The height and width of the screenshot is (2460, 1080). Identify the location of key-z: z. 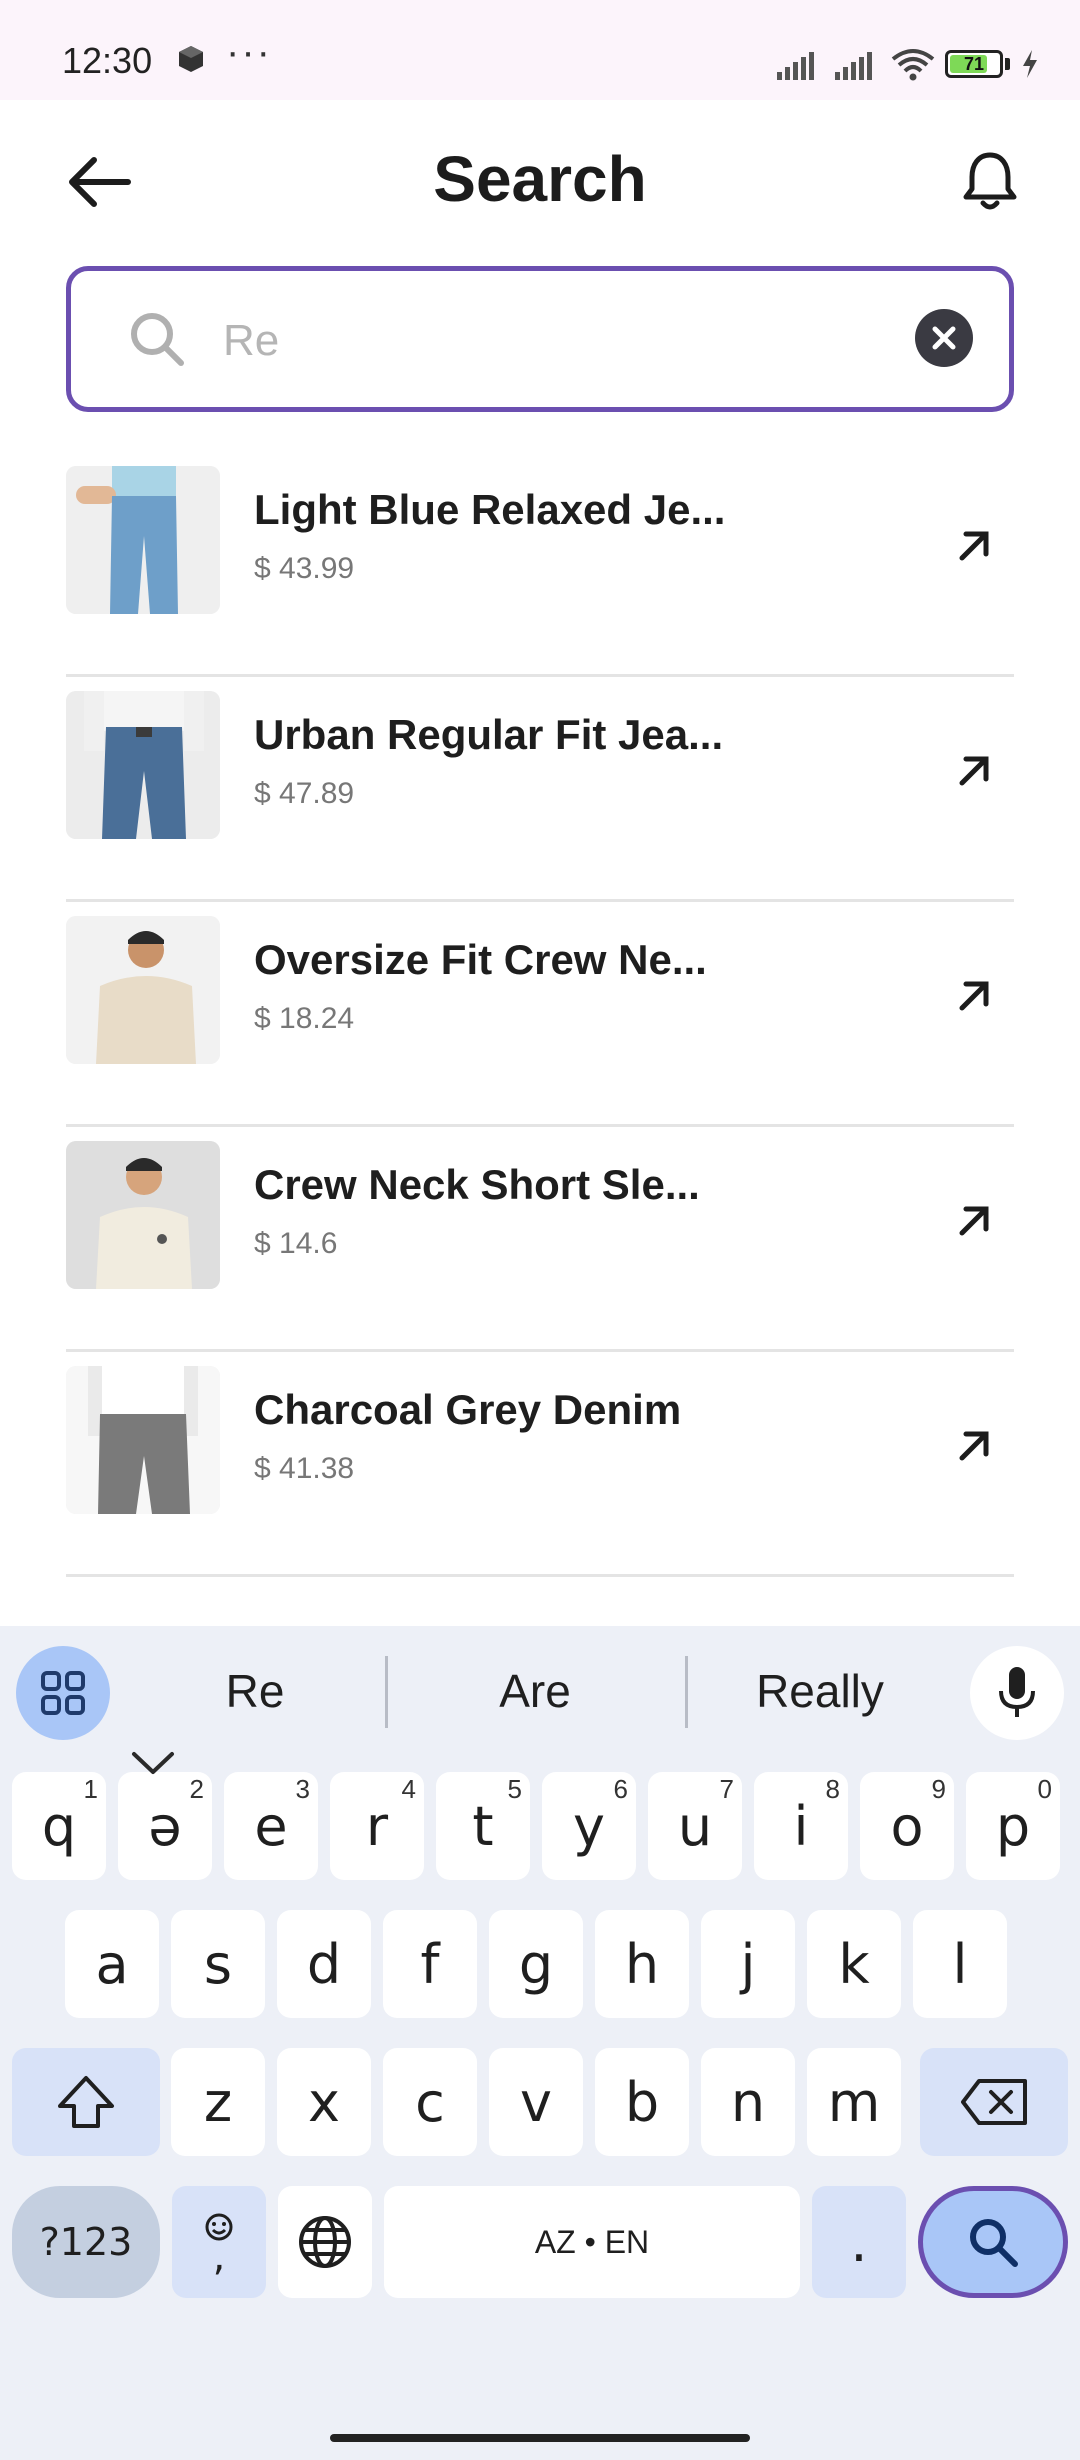
(218, 2102).